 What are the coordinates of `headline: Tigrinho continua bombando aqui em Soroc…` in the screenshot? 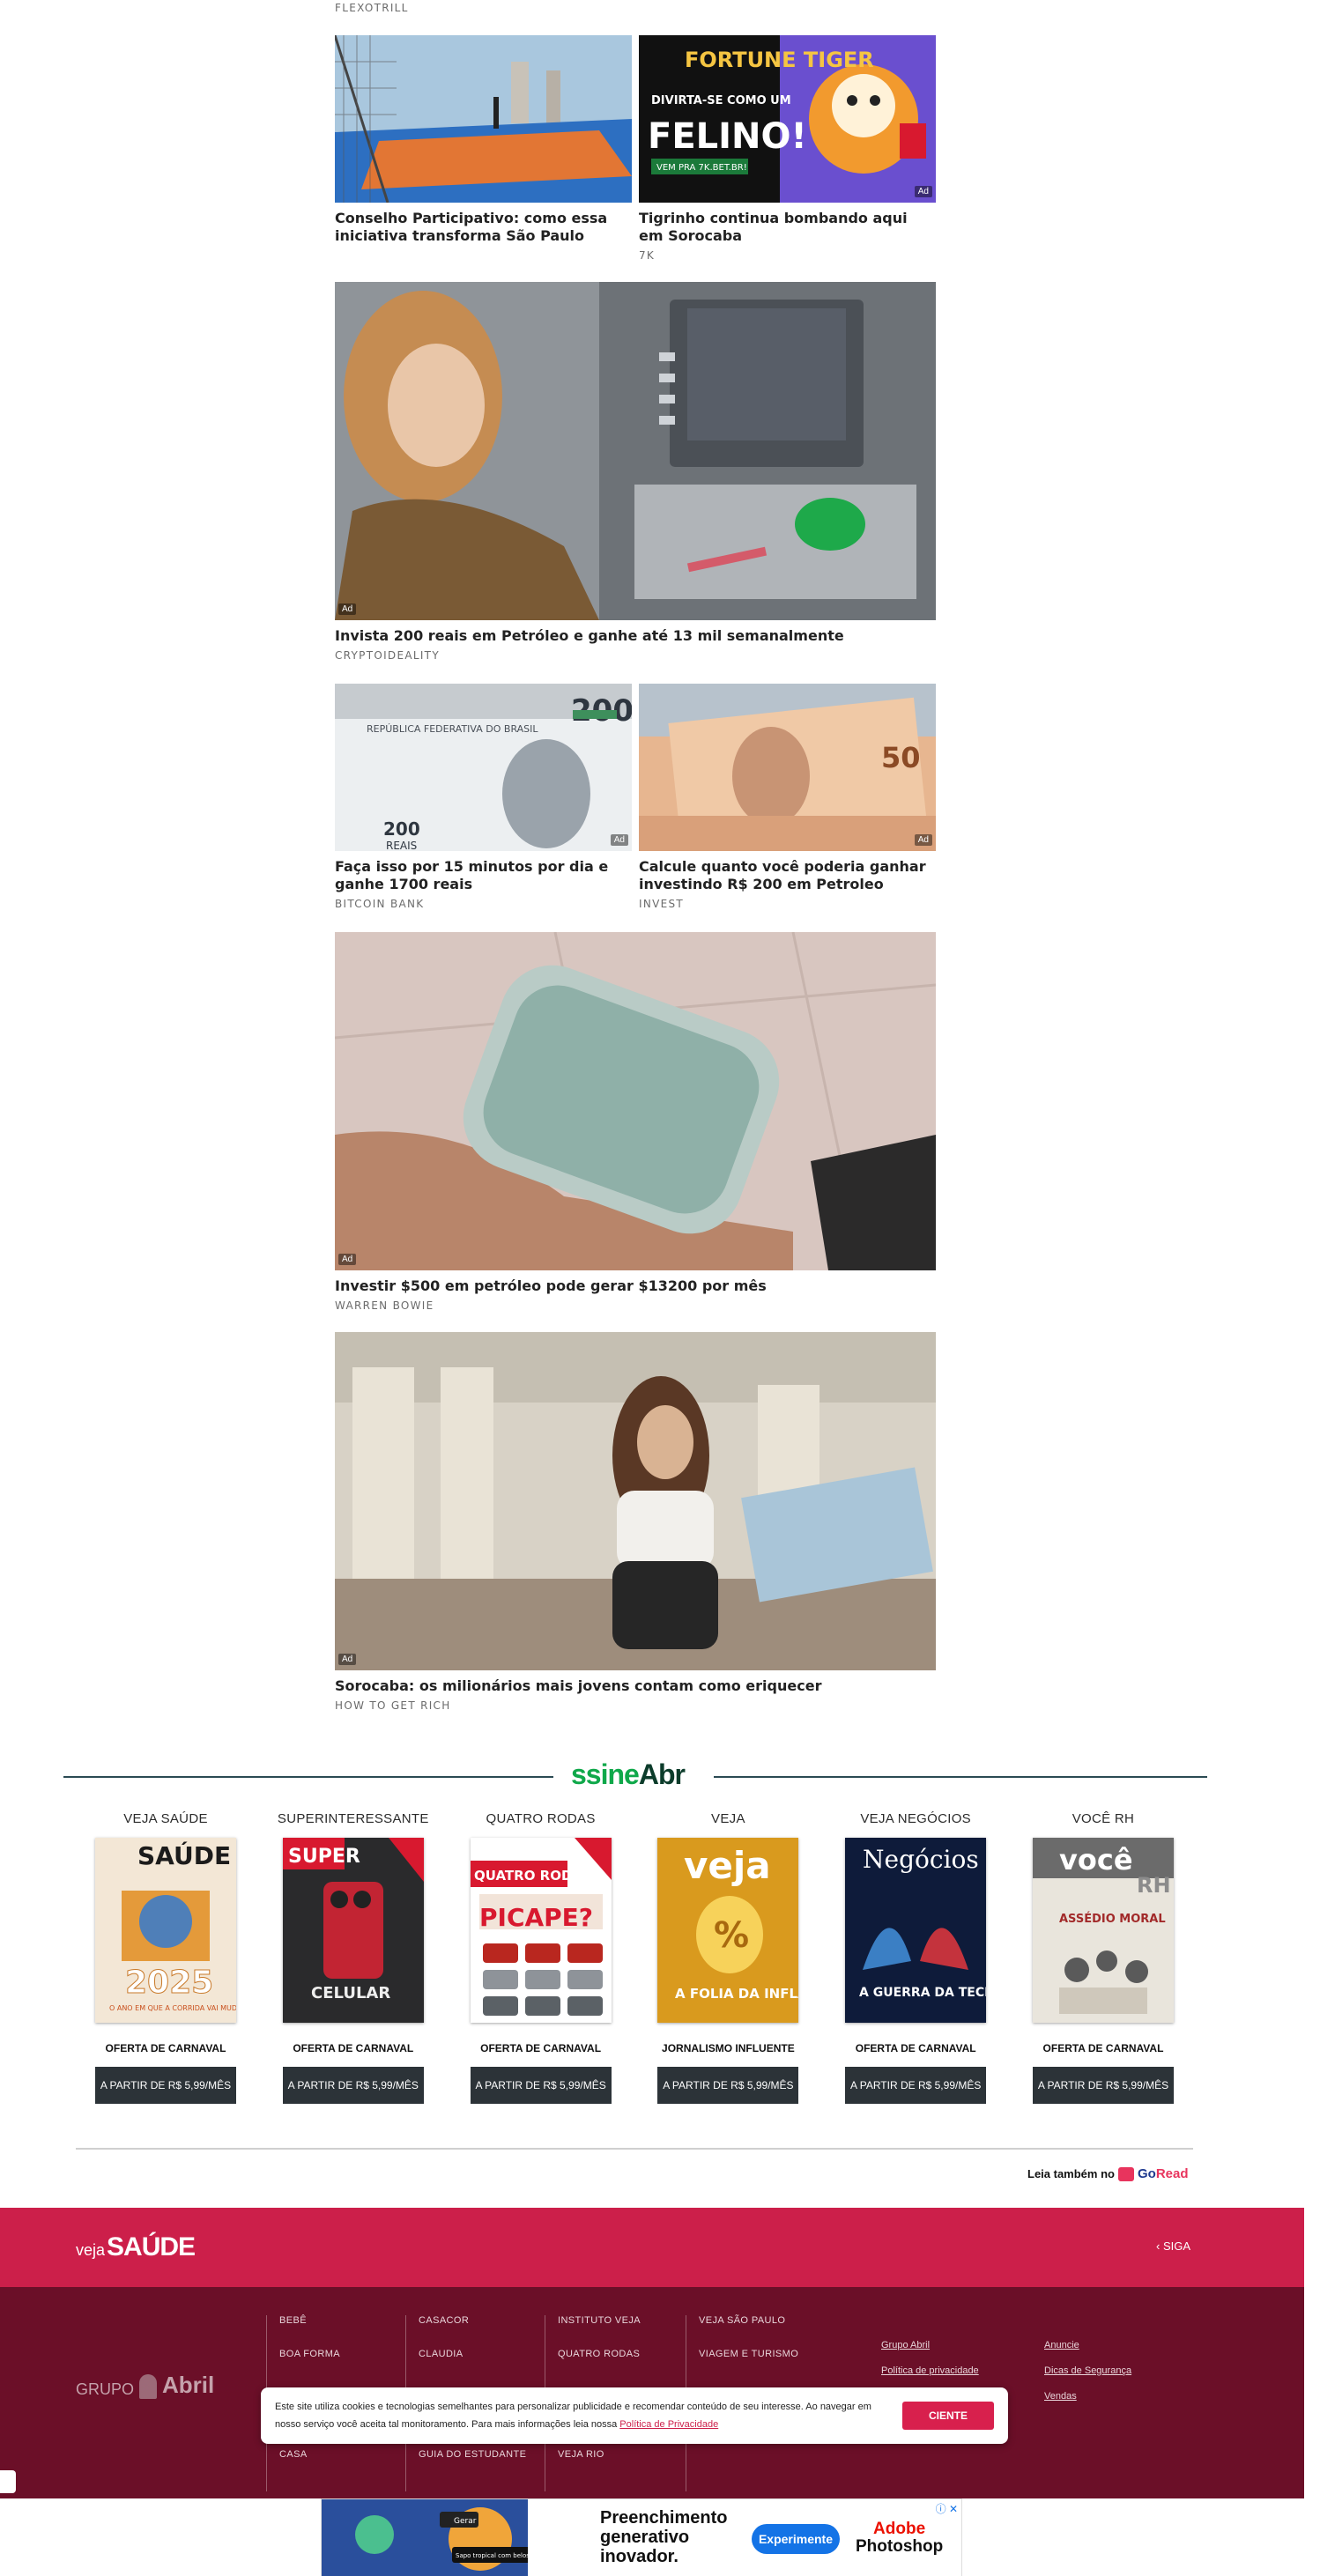 It's located at (787, 228).